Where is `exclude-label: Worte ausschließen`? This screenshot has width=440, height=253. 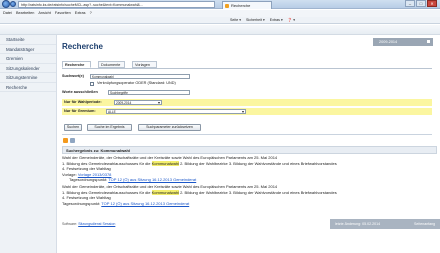 exclude-label: Worte ausschließen is located at coordinates (80, 92).